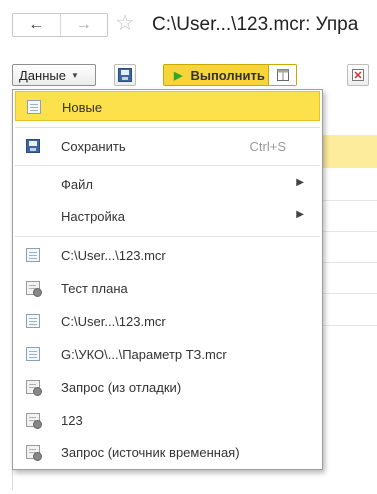 The height and width of the screenshot is (494, 377). I want to click on arrow-right-icon: →, so click(83, 24).